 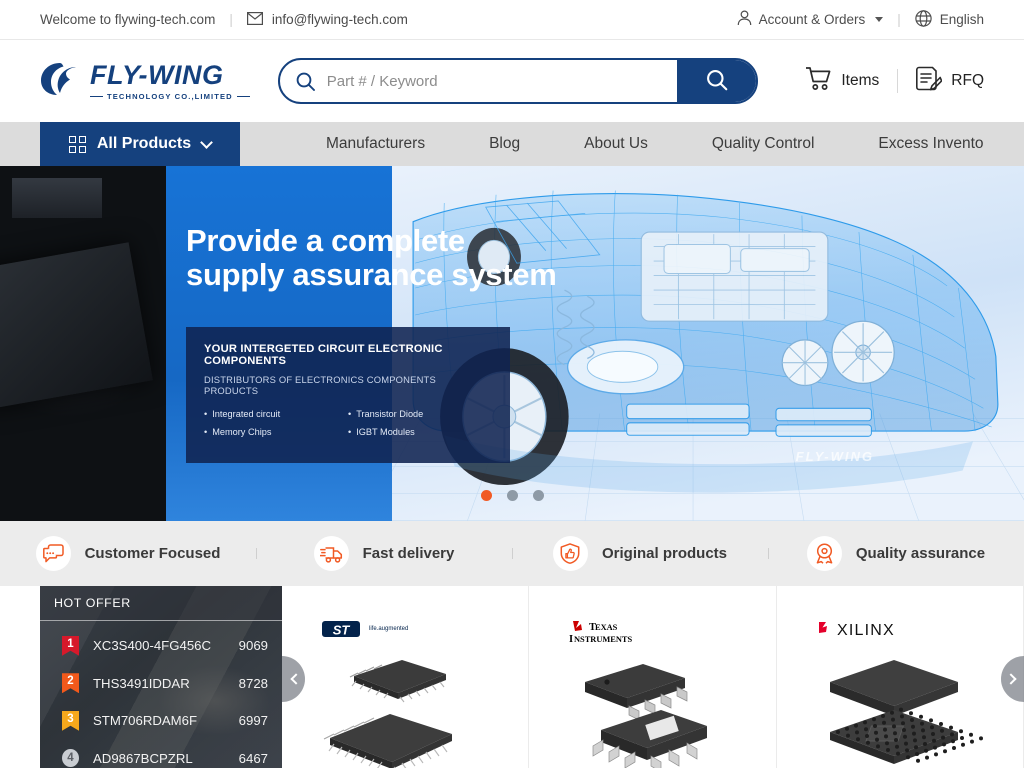 I want to click on qfp-chip-image, so click(x=388, y=714).